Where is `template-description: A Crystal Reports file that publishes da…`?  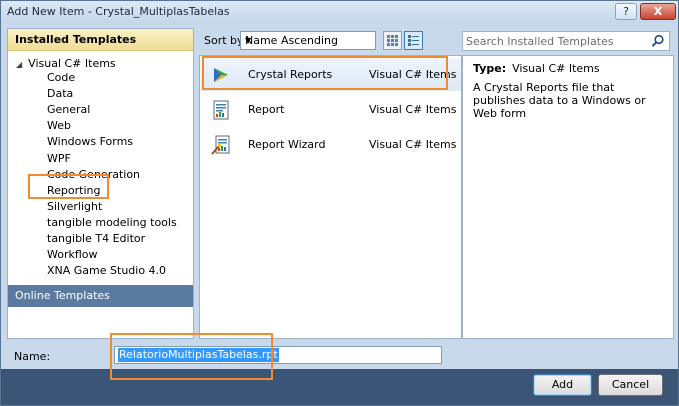 template-description: A Crystal Reports file that publishes da… is located at coordinates (559, 100).